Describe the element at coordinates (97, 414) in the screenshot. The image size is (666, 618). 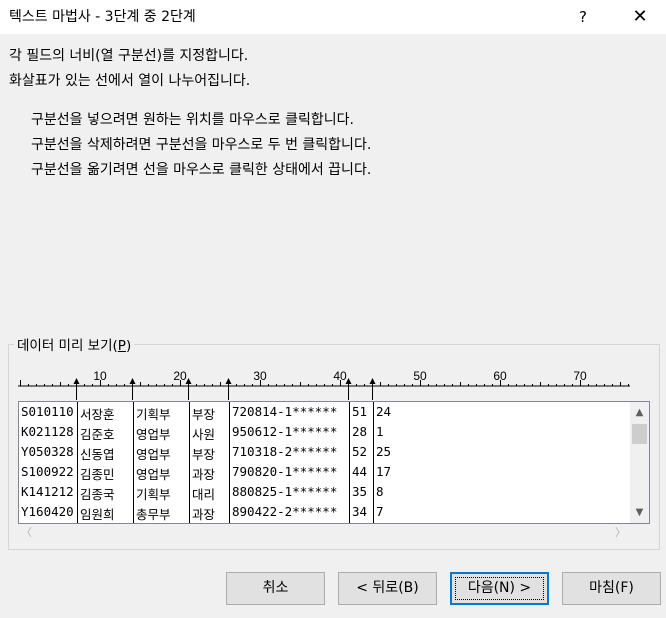
I see `preview-cell: 서장훈` at that location.